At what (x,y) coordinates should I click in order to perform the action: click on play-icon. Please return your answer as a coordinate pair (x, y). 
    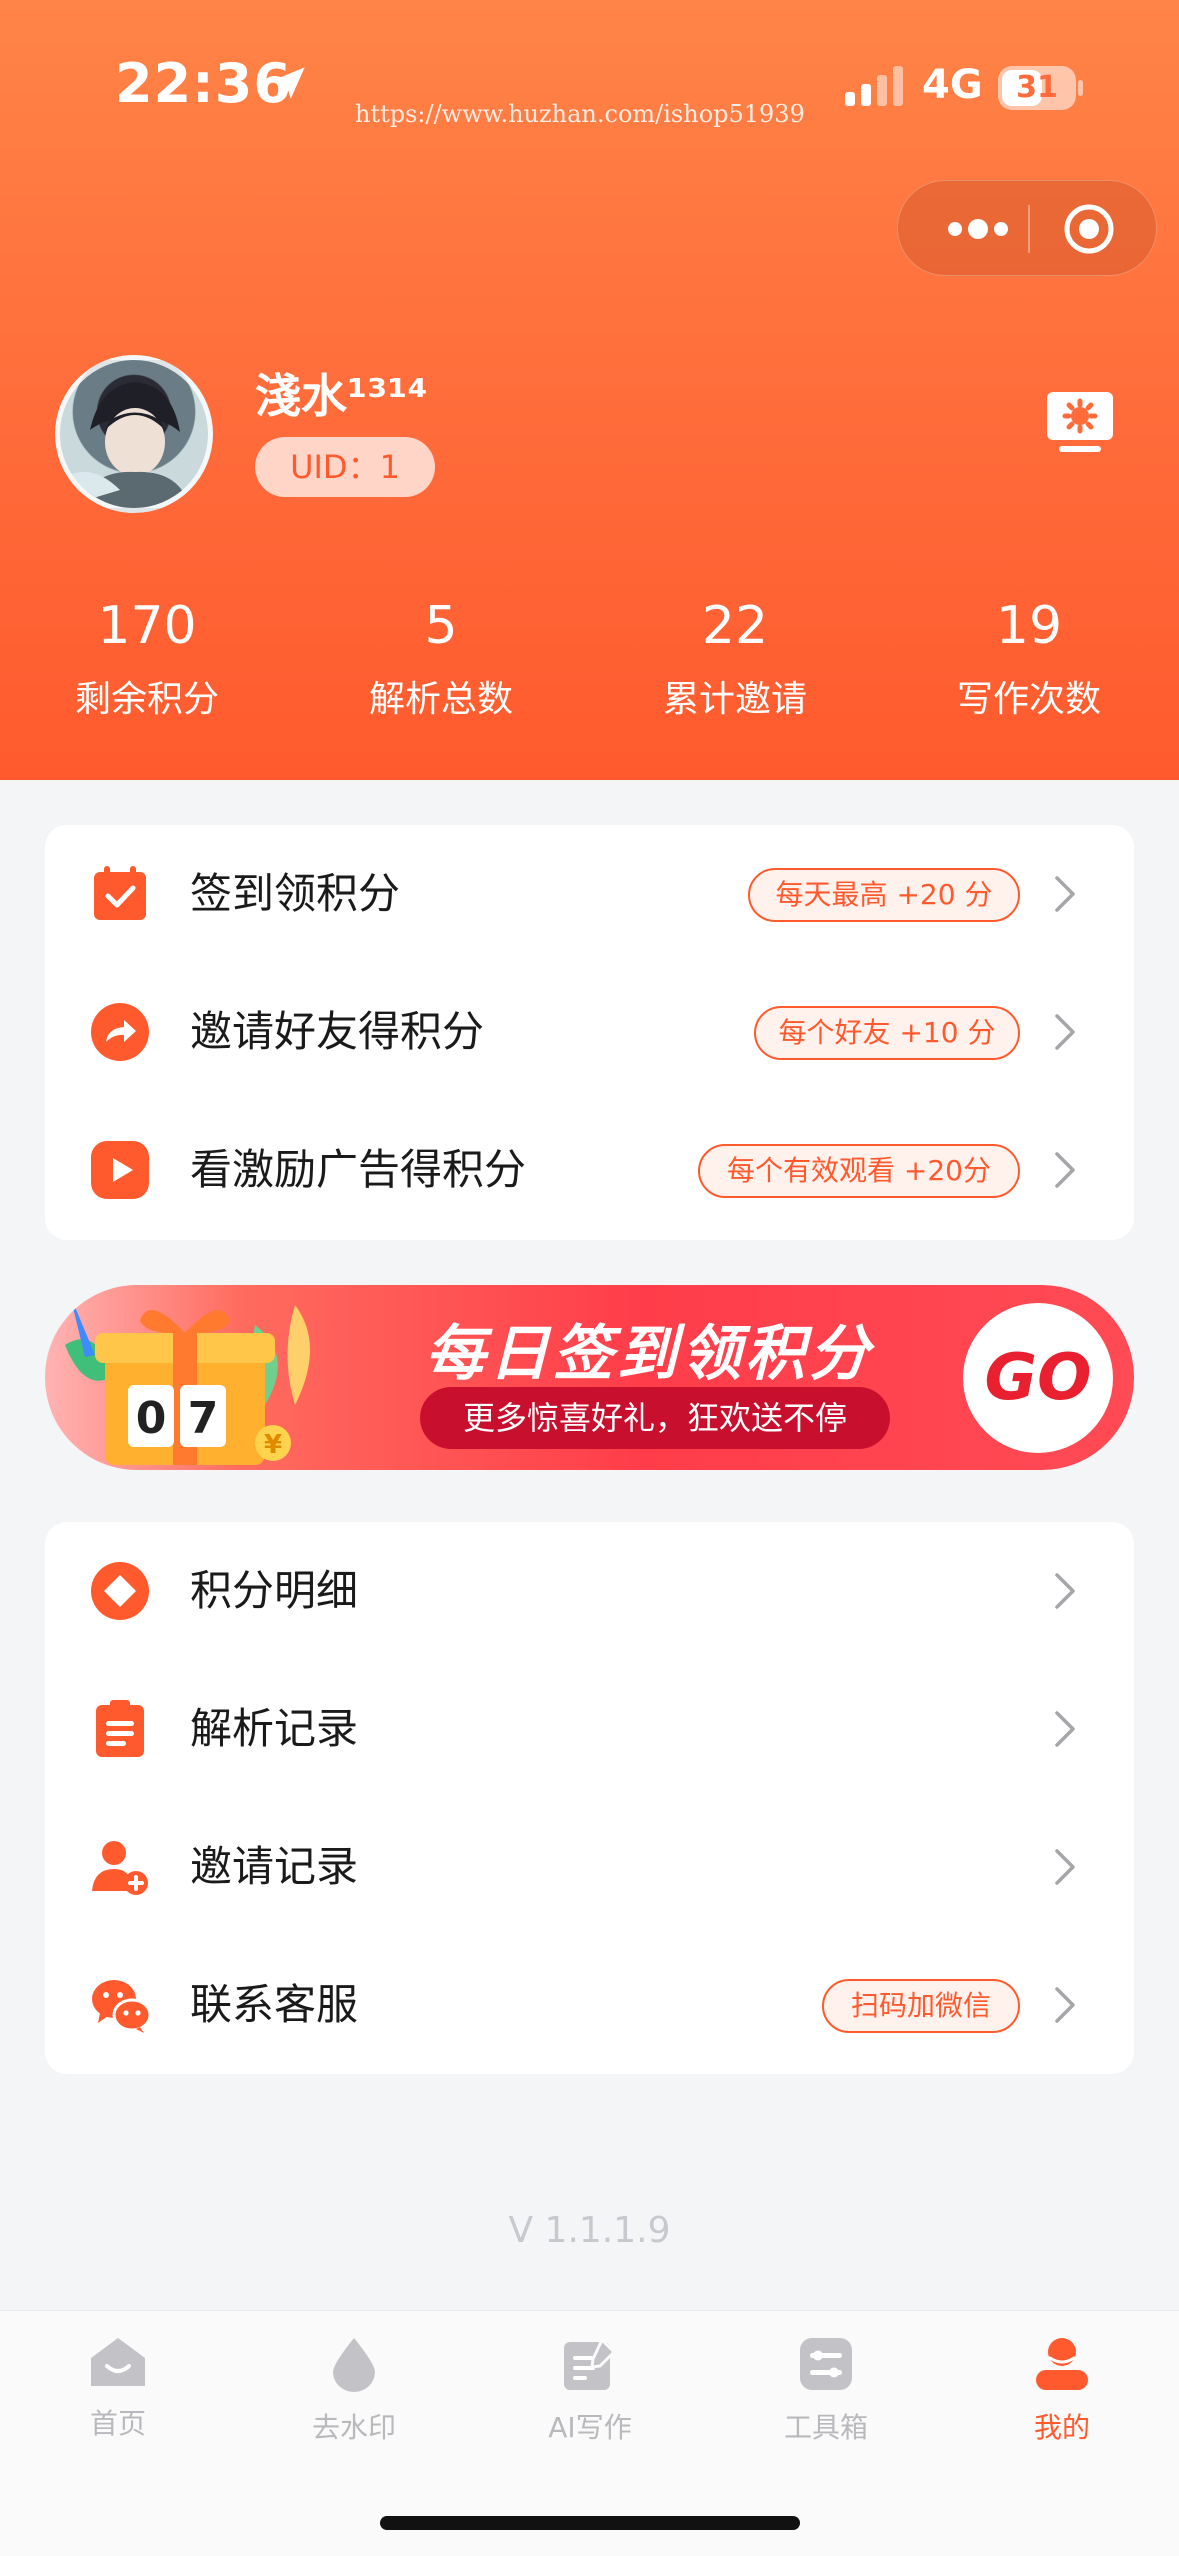
    Looking at the image, I should click on (120, 1170).